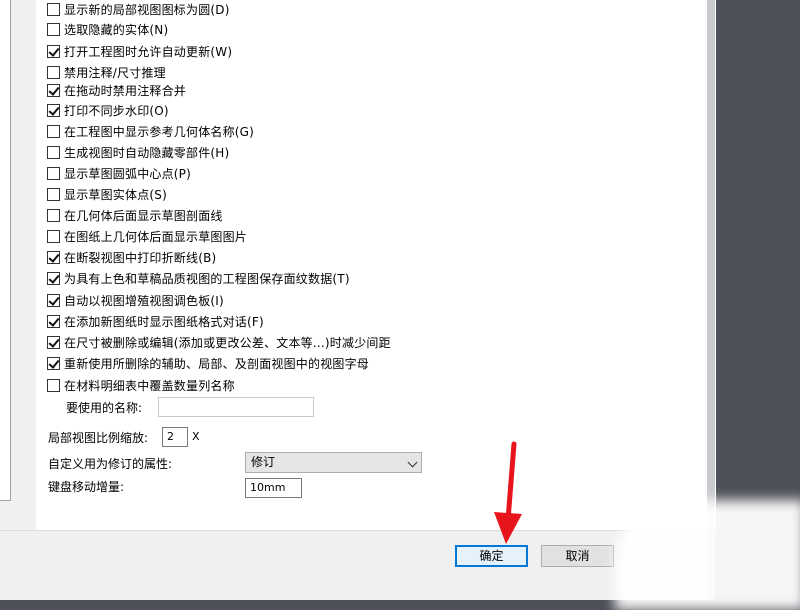  I want to click on option-label: 打印不同步水印(O), so click(116, 110).